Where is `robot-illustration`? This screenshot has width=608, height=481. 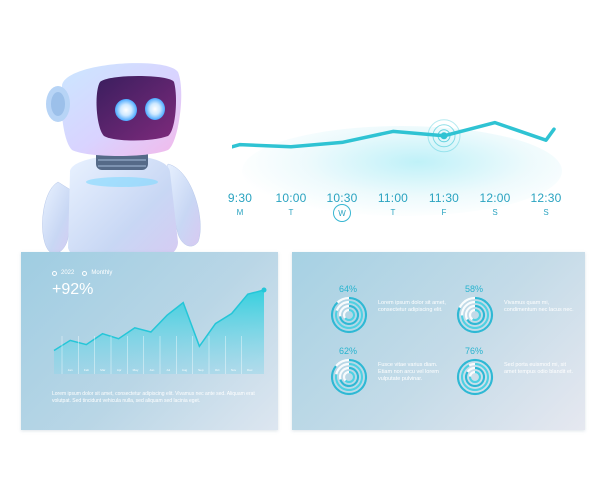 robot-illustration is located at coordinates (121, 165).